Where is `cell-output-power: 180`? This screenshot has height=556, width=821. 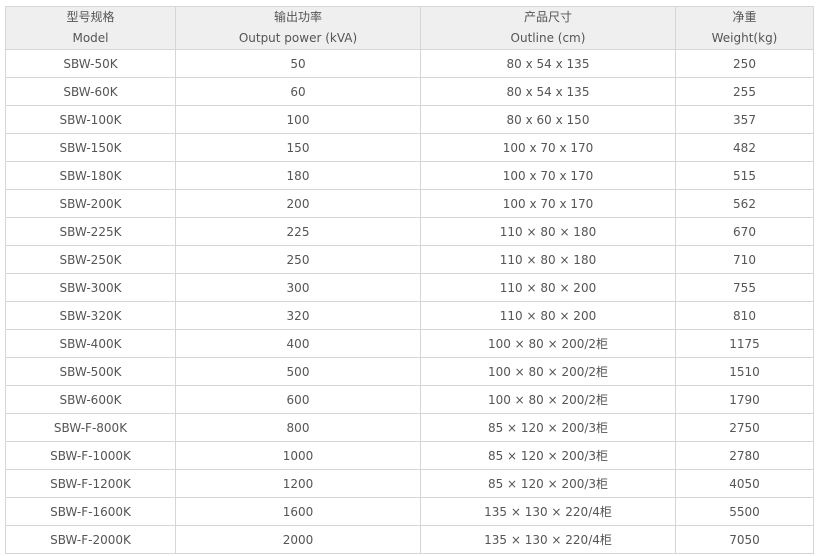
cell-output-power: 180 is located at coordinates (298, 175).